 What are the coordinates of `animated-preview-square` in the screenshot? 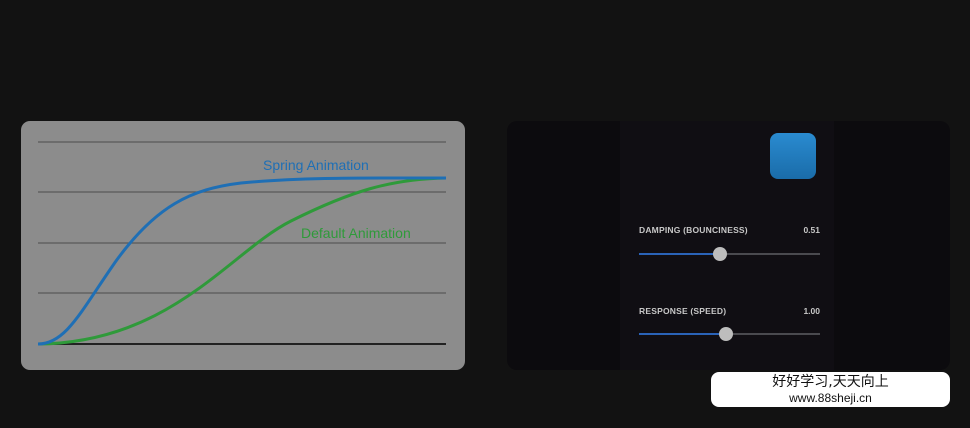 It's located at (793, 156).